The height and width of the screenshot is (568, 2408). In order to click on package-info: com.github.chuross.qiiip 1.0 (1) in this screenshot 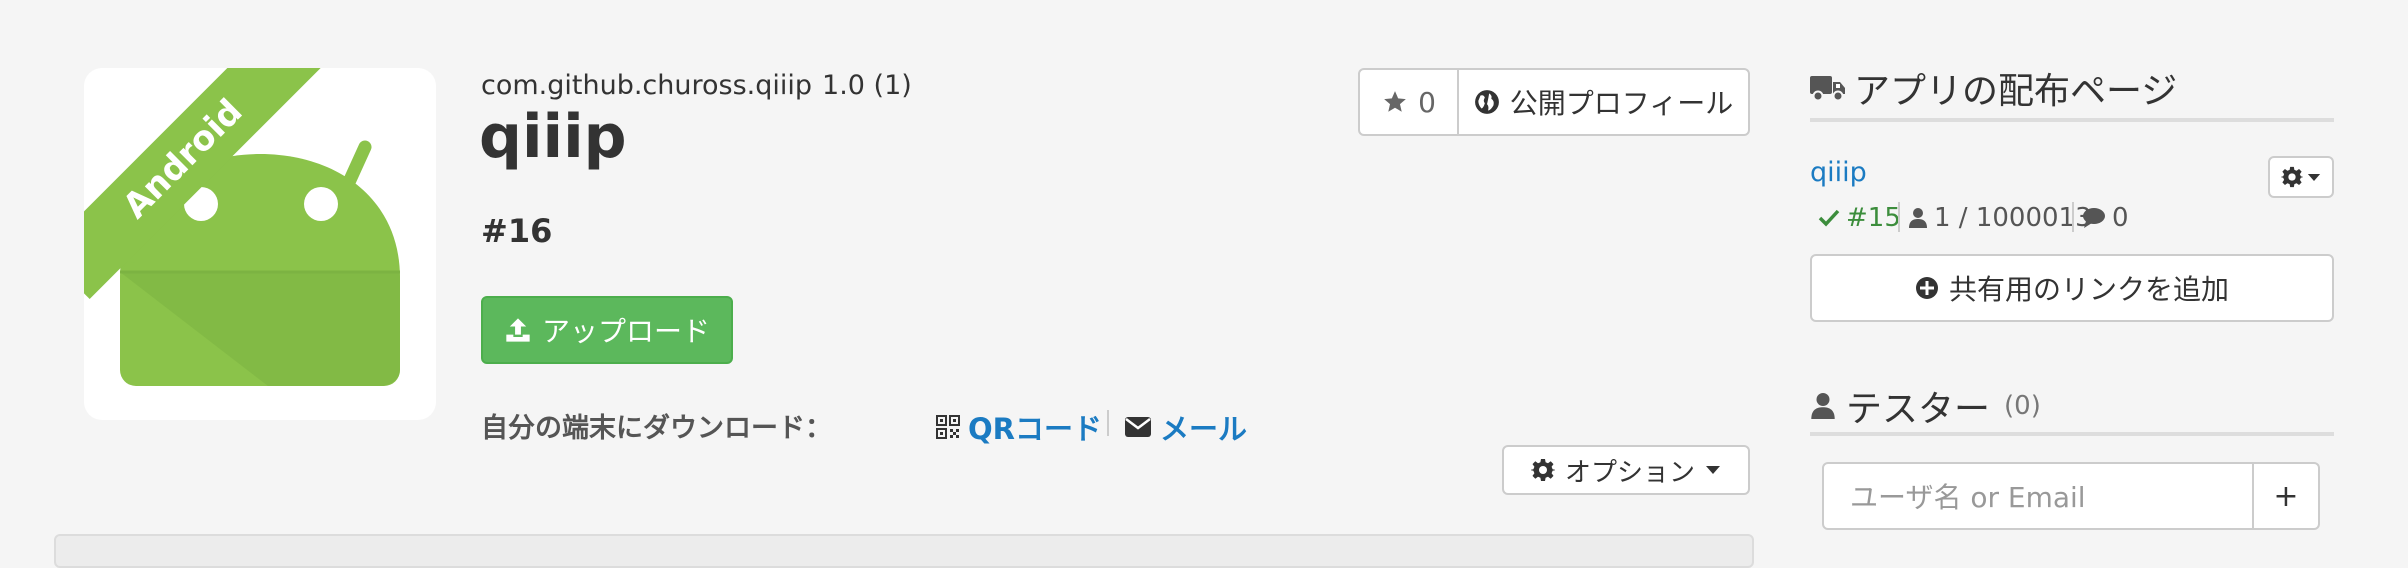, I will do `click(696, 85)`.